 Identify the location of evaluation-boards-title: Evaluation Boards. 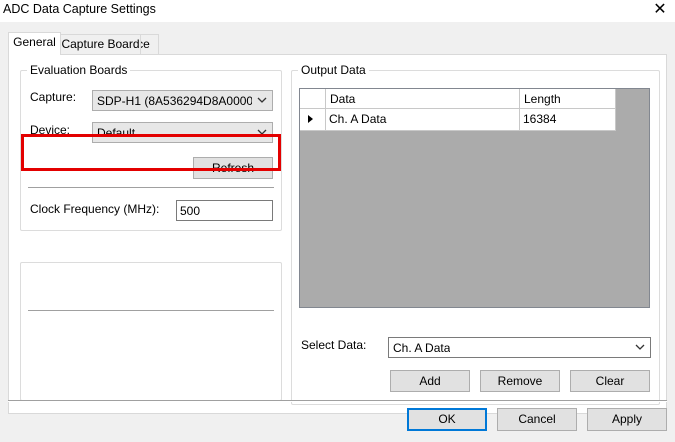
(79, 70).